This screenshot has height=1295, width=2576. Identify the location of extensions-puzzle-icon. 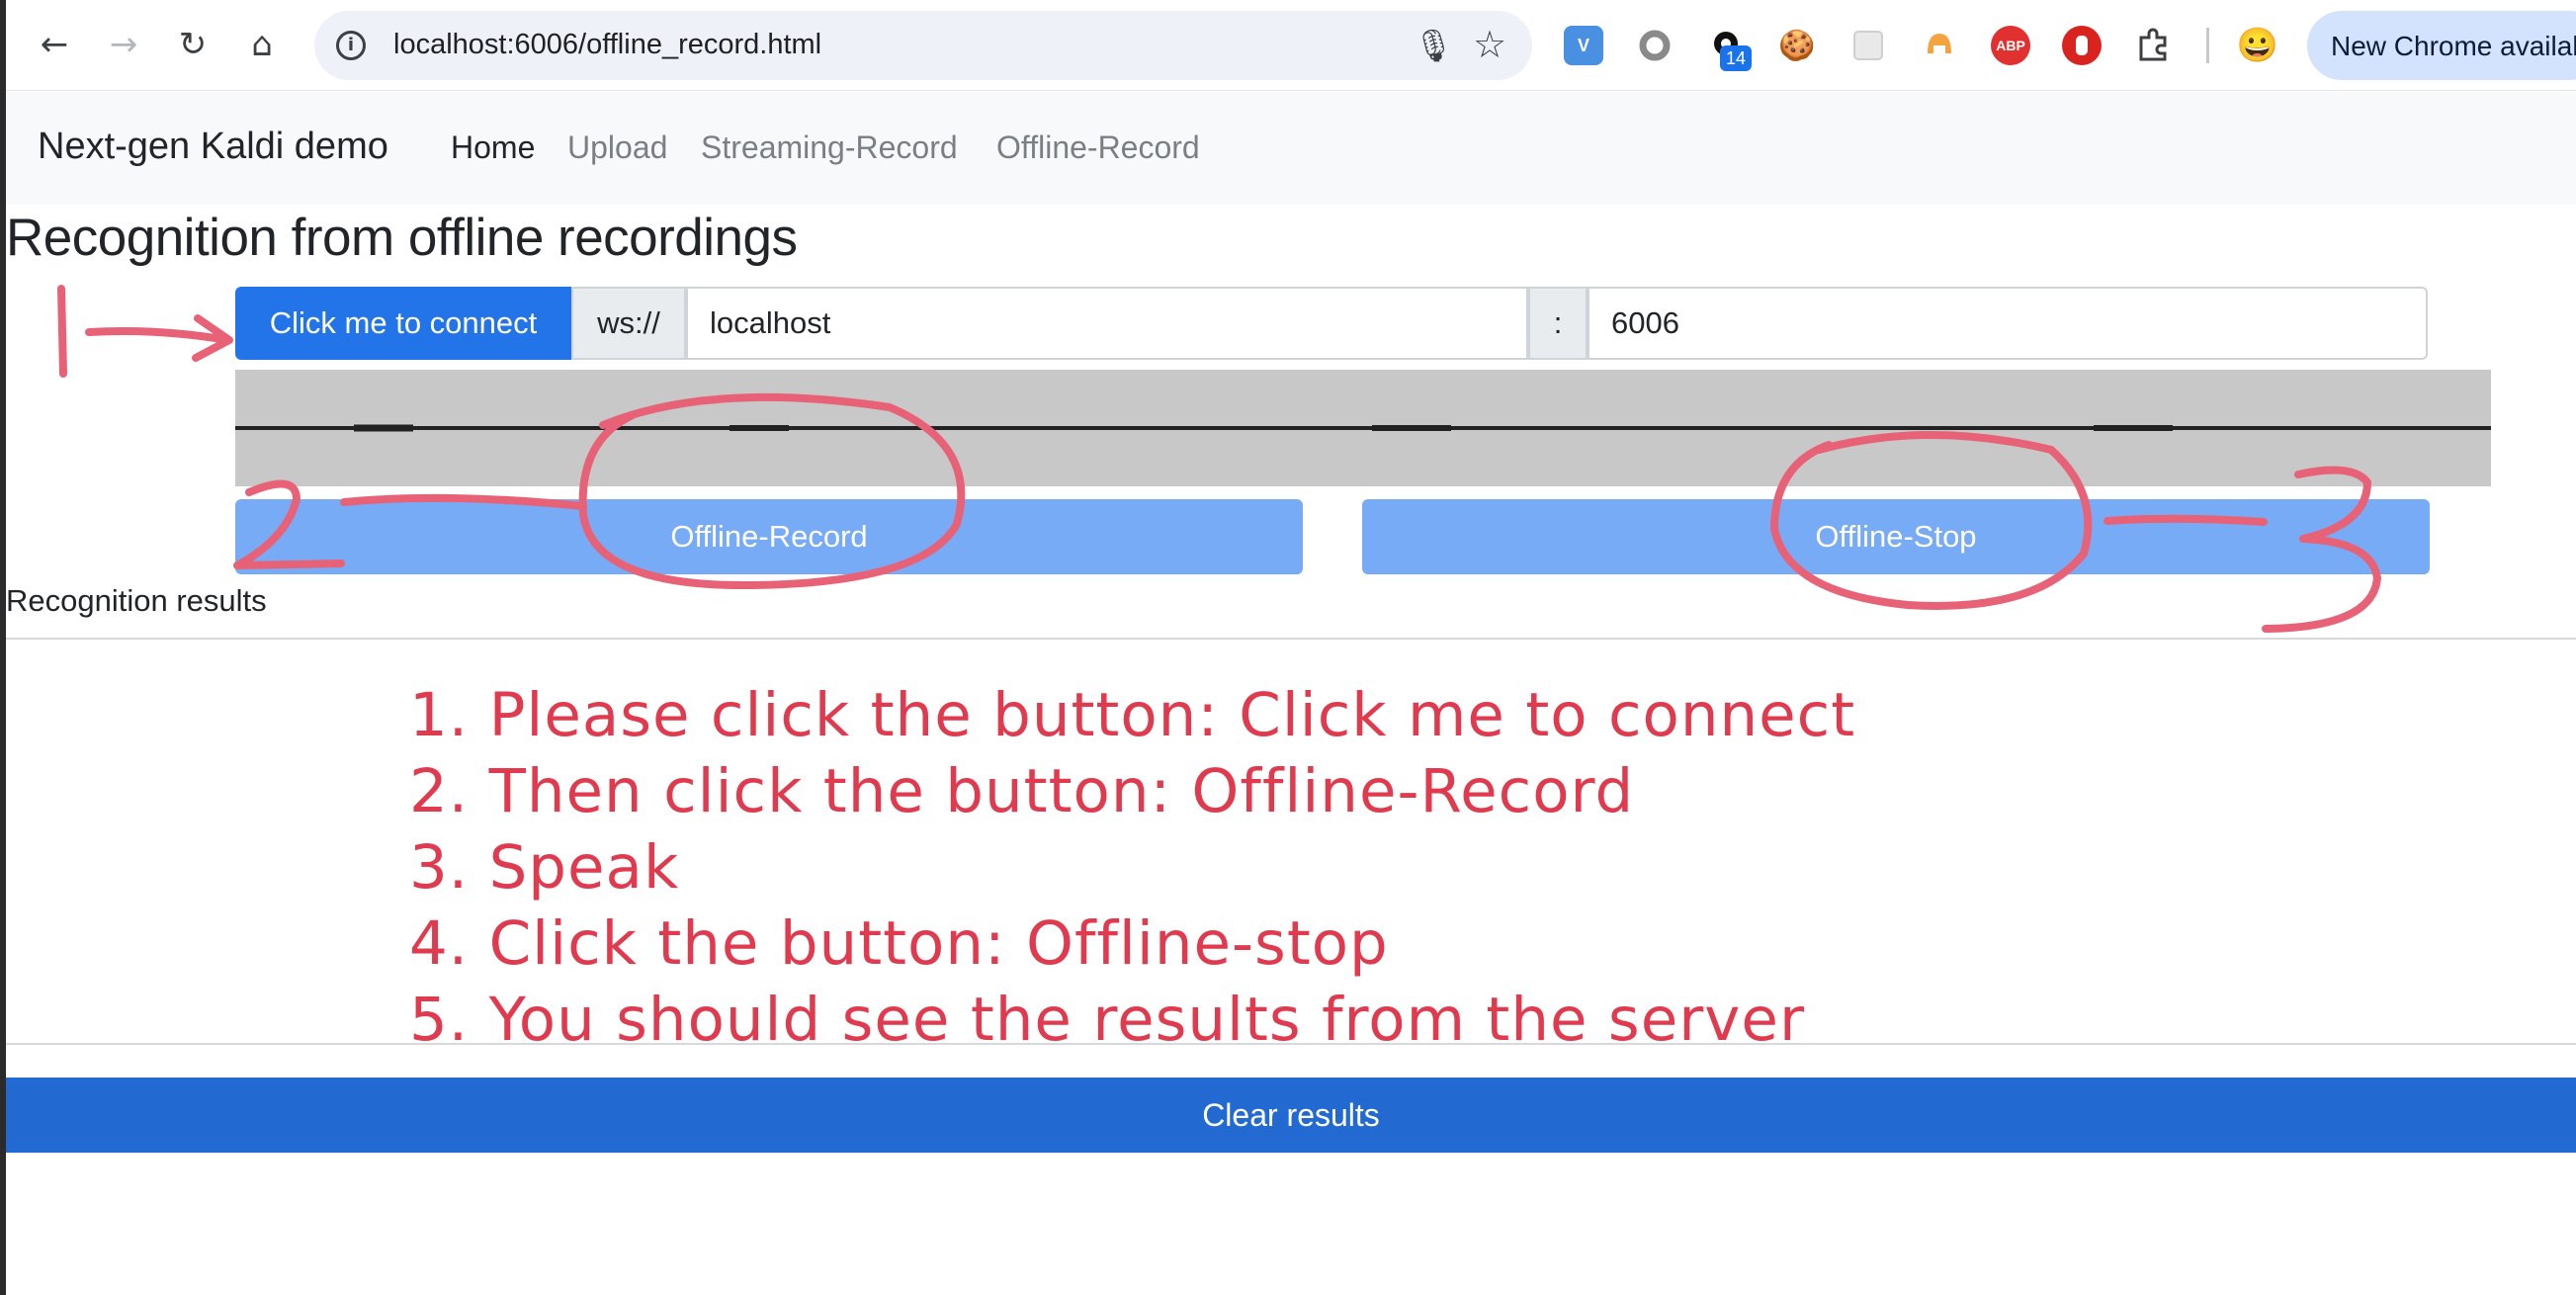
(2153, 45).